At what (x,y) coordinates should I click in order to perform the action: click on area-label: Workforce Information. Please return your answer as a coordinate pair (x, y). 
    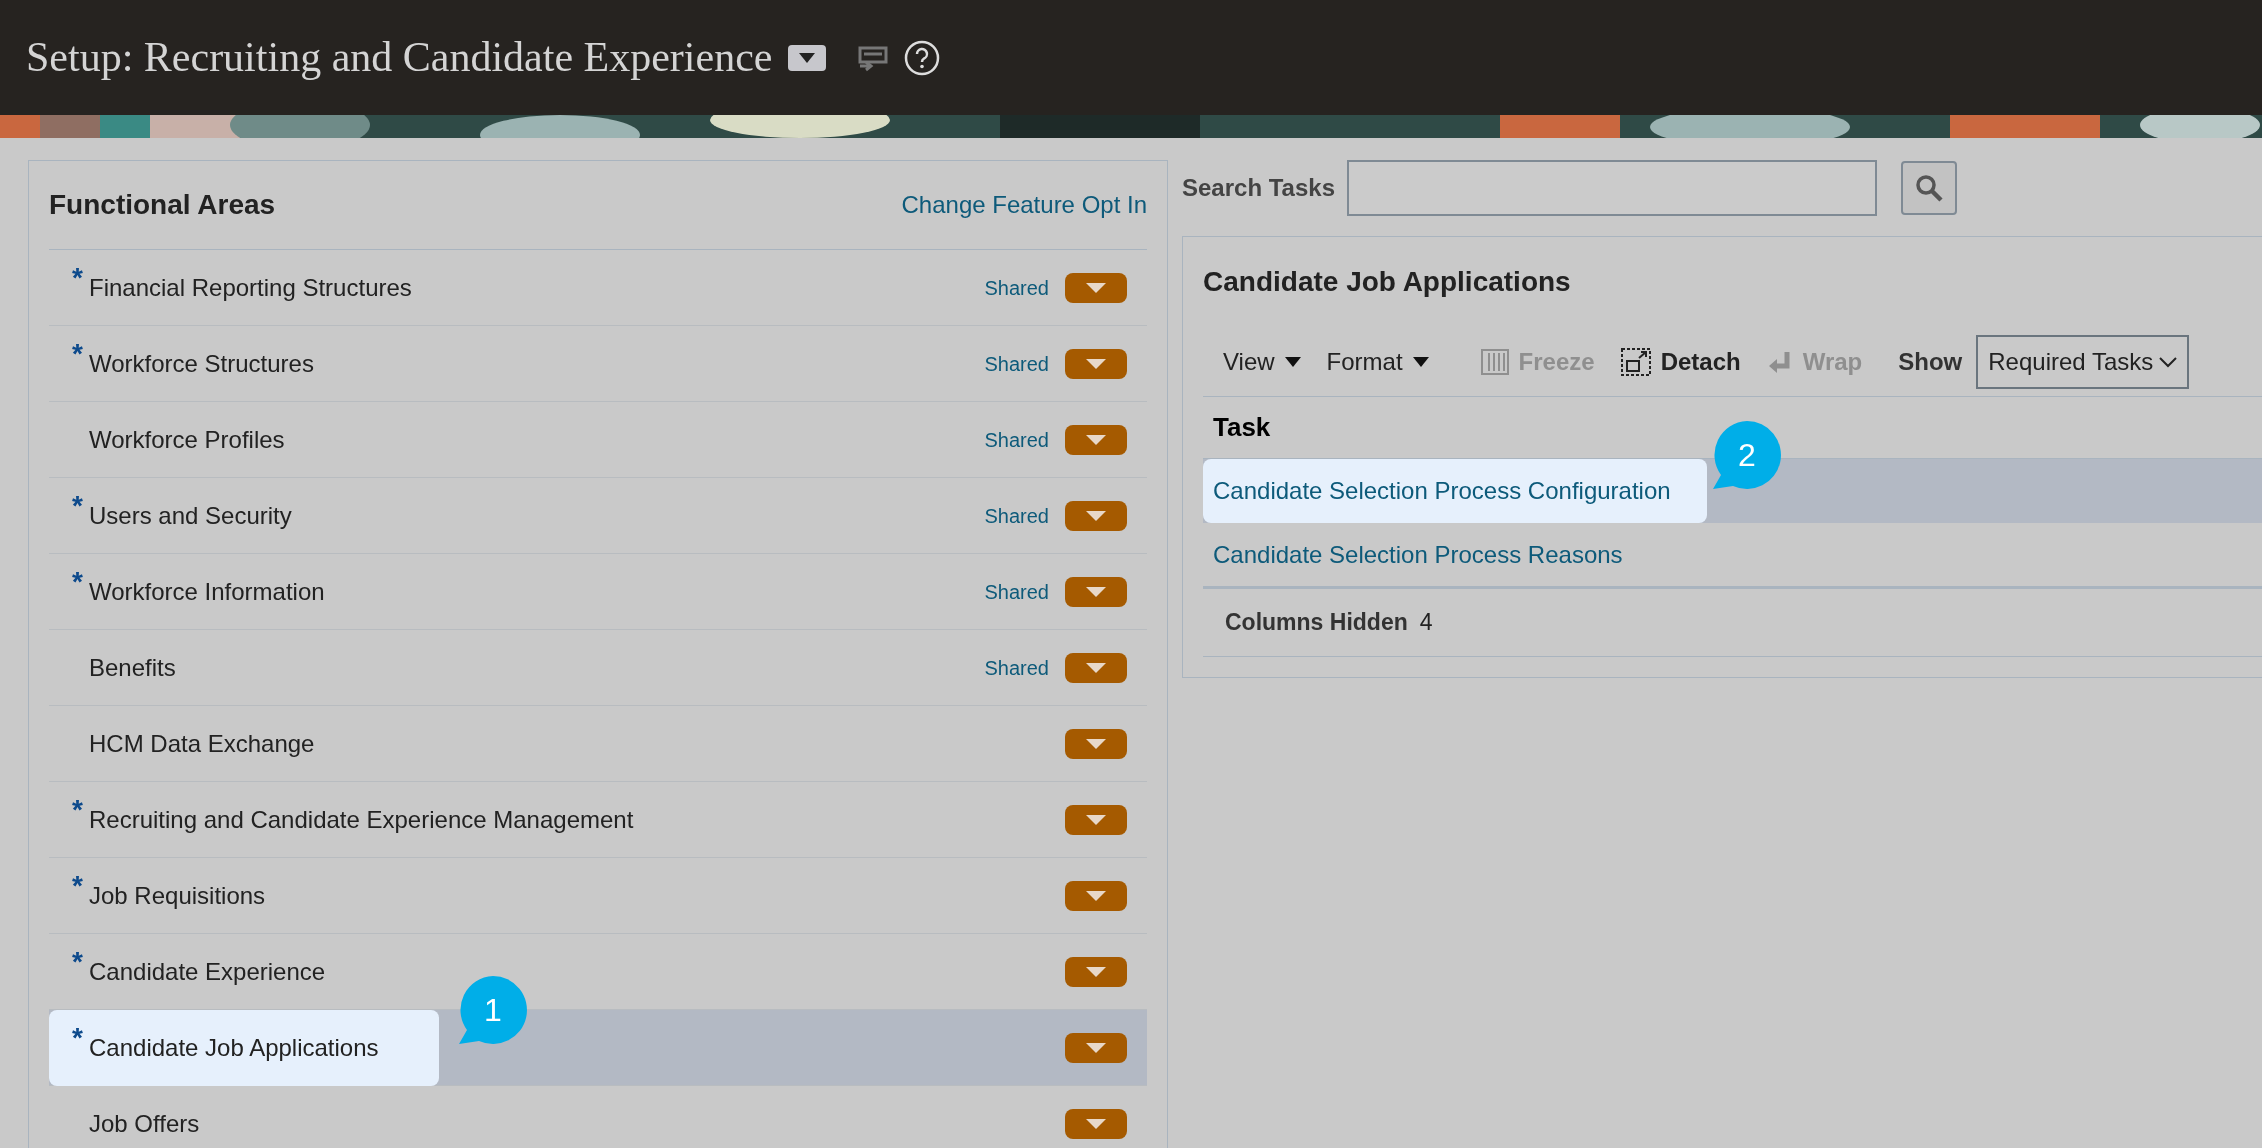
    Looking at the image, I should click on (207, 591).